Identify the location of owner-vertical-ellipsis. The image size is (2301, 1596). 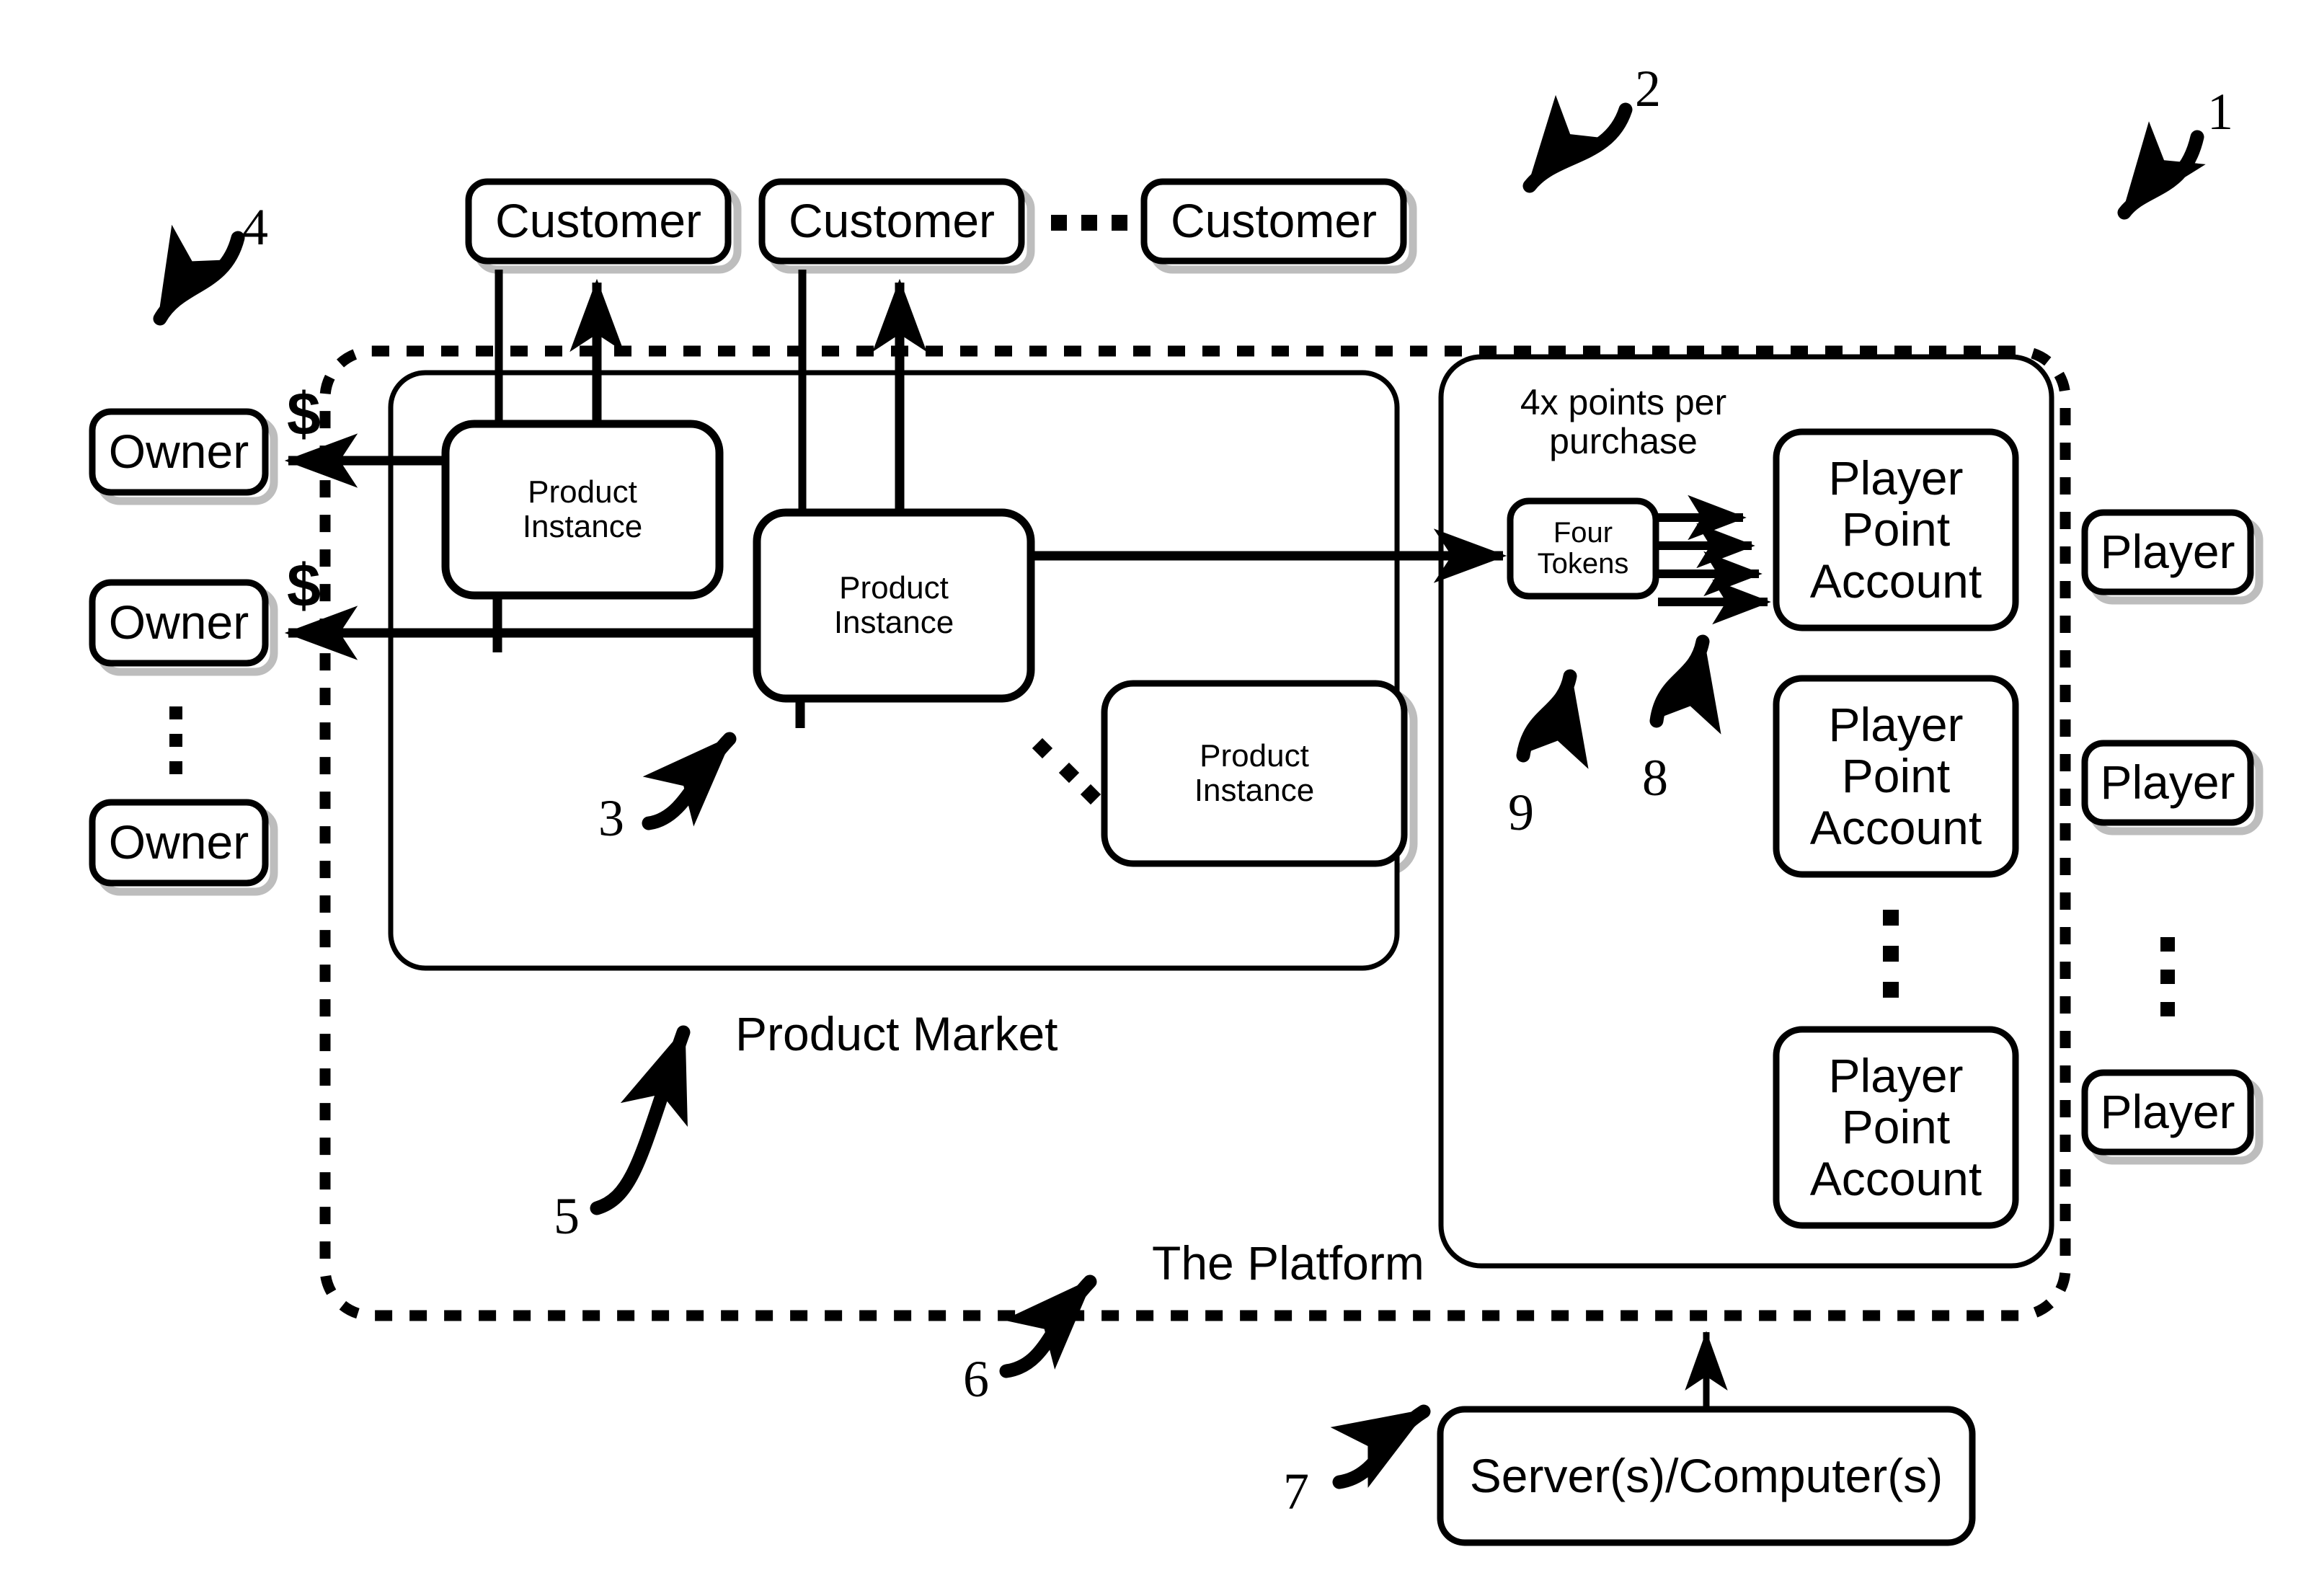
(175, 740).